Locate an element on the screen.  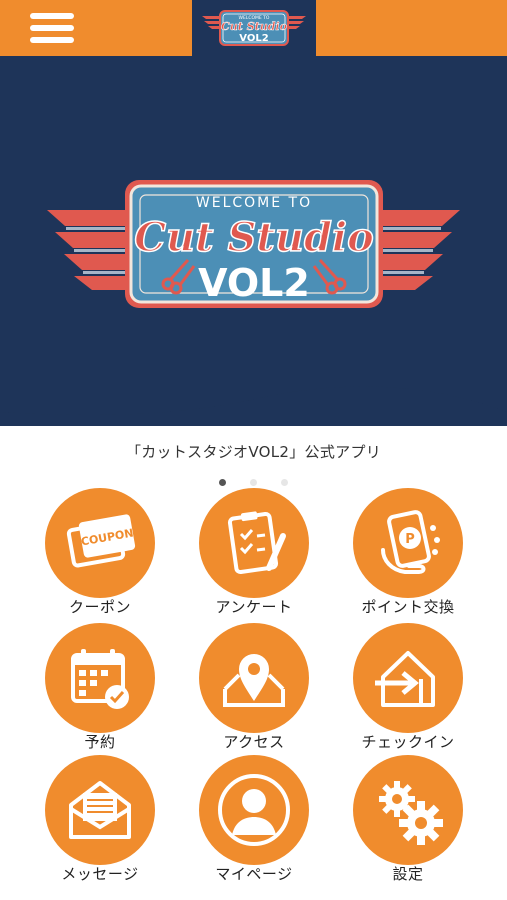
point-exchange-icon: P is located at coordinates (408, 543).